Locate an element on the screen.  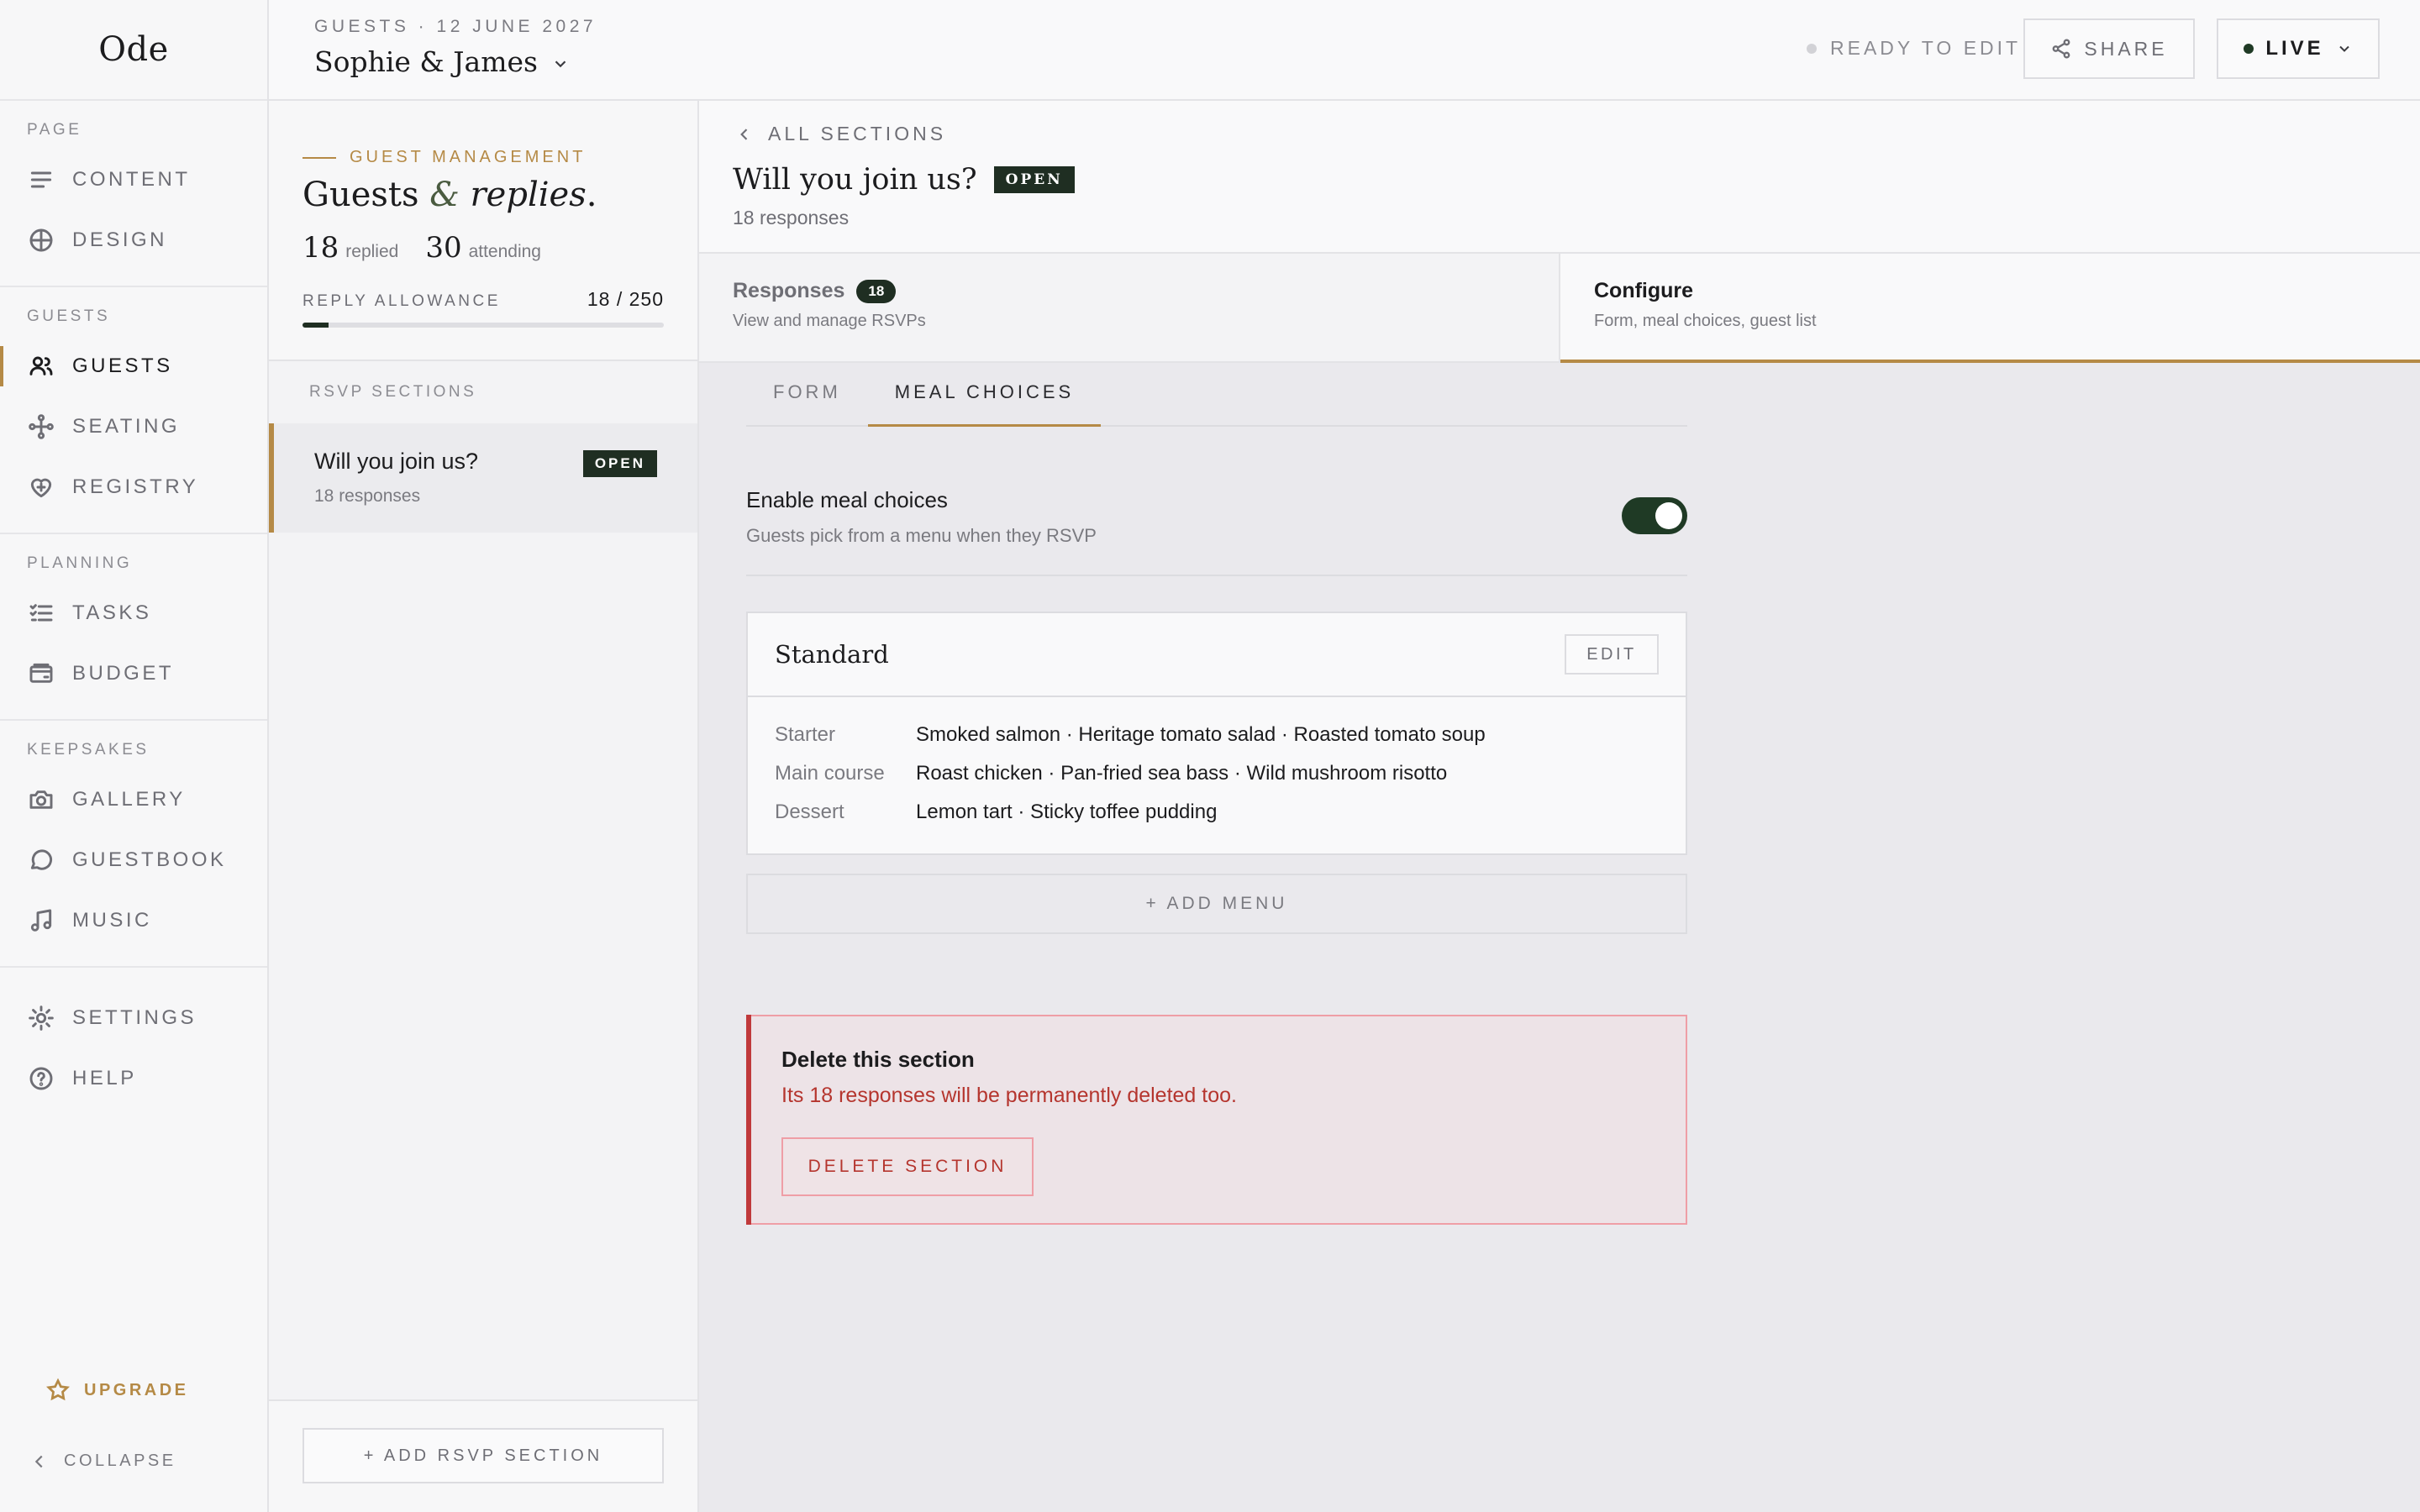
sidebar-item-tasks: TASKS is located at coordinates (133, 613).